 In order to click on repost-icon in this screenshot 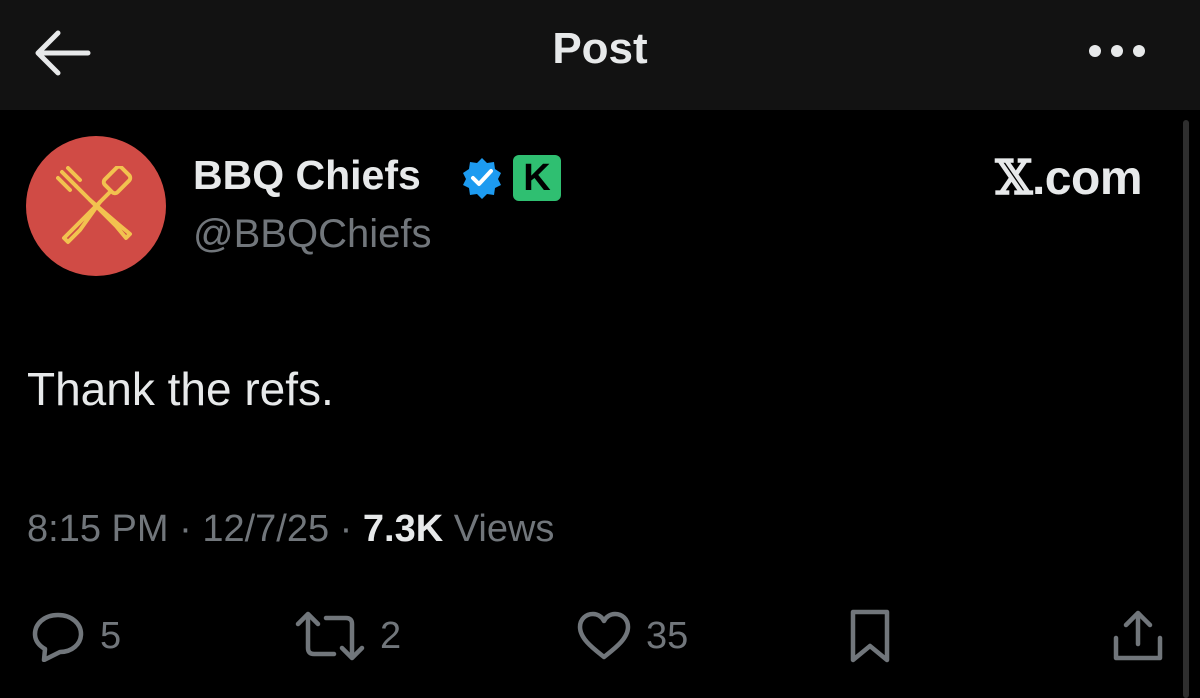, I will do `click(330, 636)`.